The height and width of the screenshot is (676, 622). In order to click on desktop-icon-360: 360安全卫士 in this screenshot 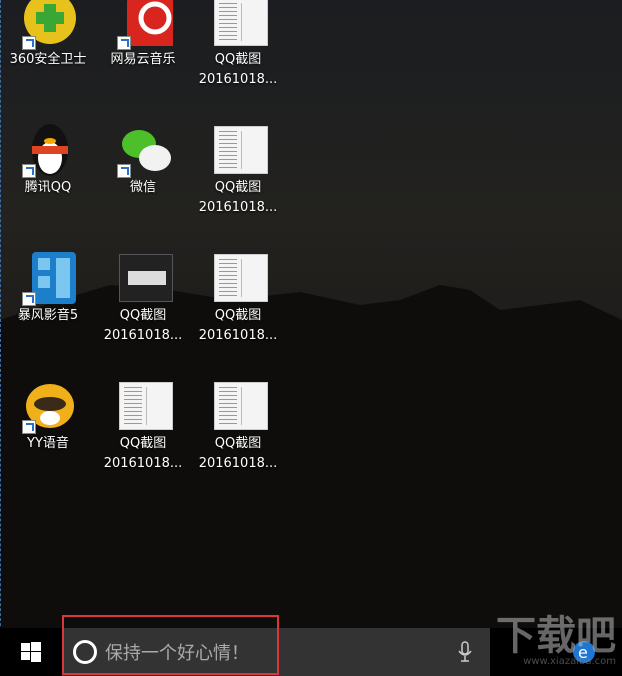, I will do `click(48, 35)`.